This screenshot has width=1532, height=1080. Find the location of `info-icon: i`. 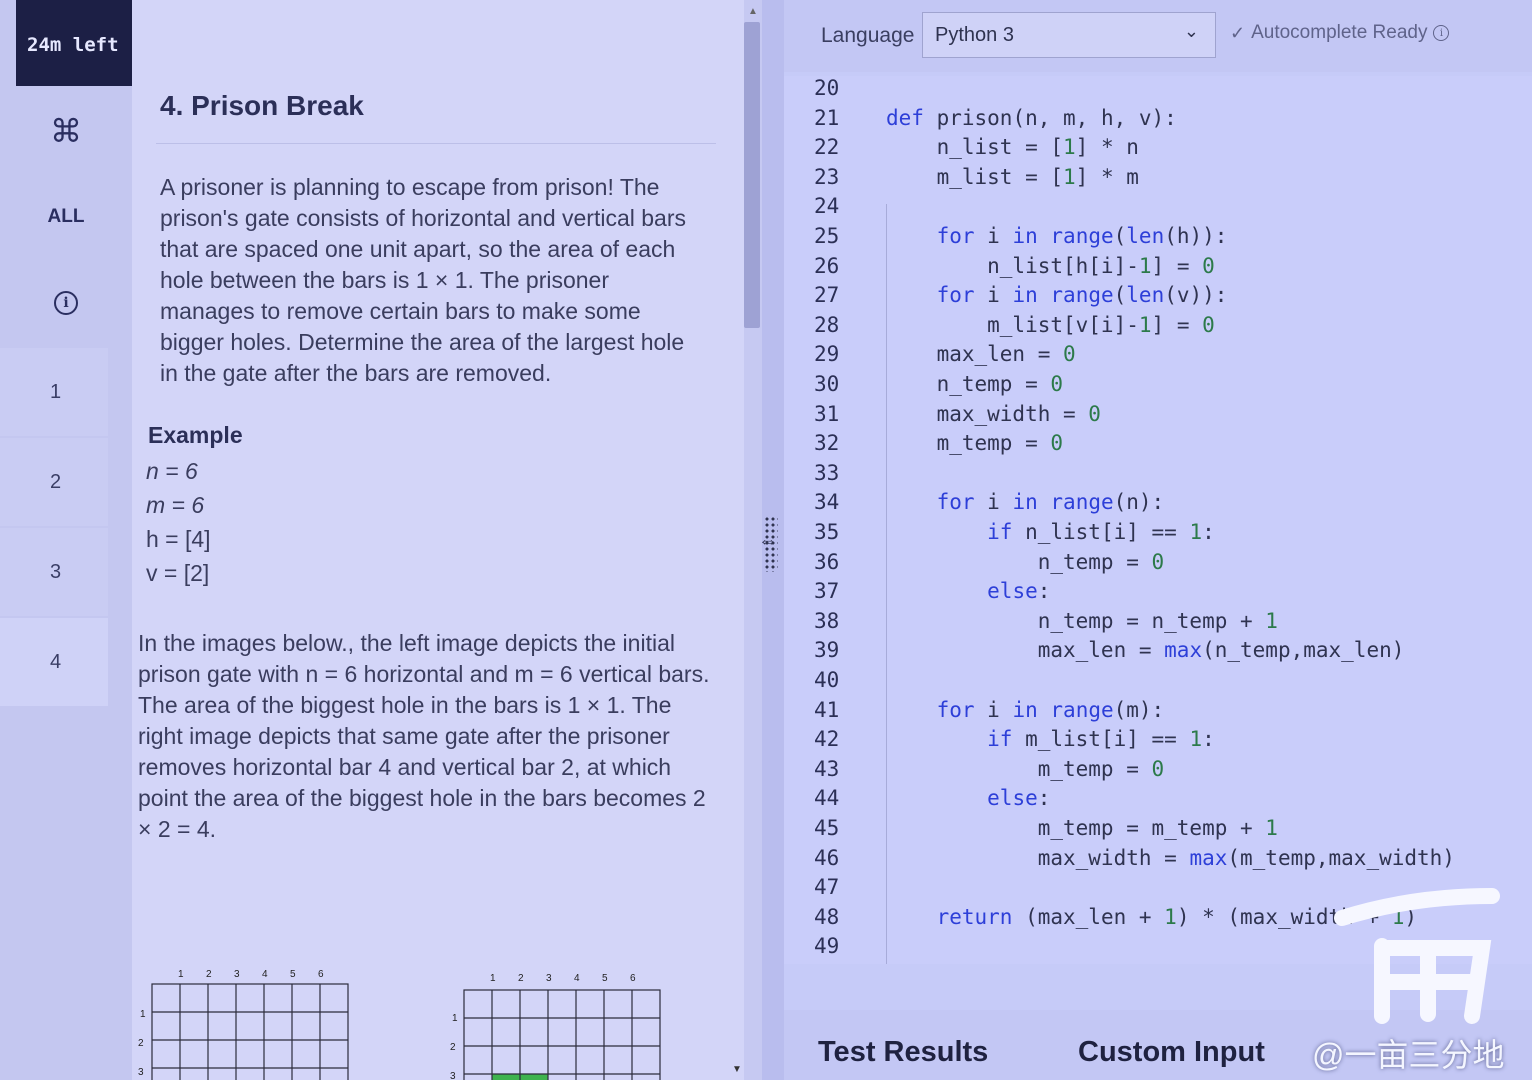

info-icon: i is located at coordinates (1441, 33).